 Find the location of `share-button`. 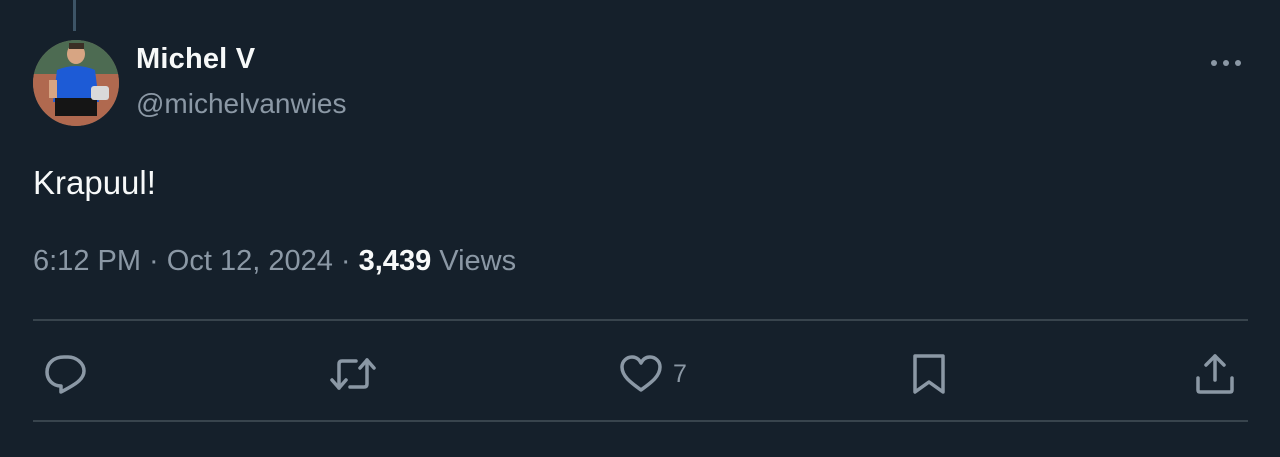

share-button is located at coordinates (1215, 374).